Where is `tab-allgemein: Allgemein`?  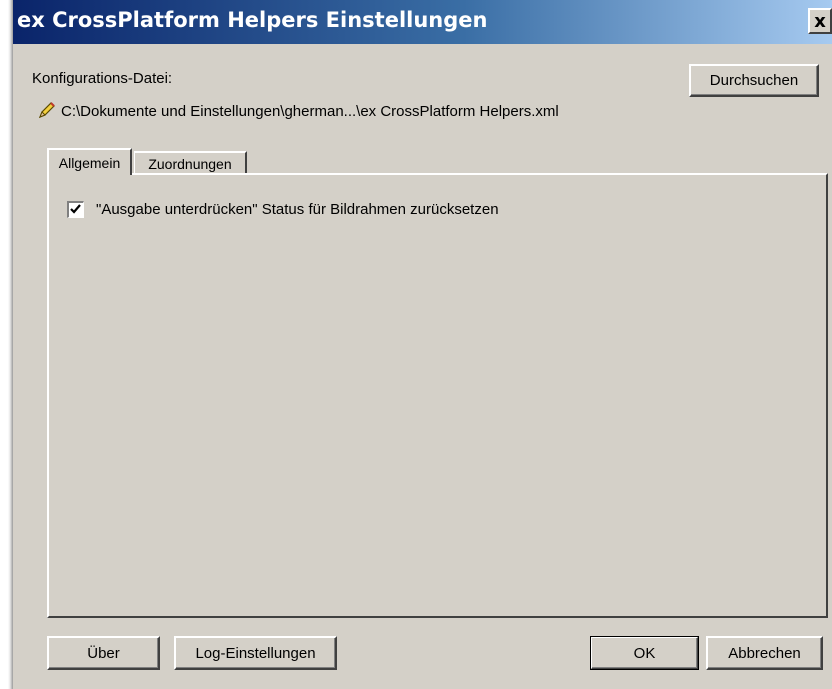
tab-allgemein: Allgemein is located at coordinates (89, 161).